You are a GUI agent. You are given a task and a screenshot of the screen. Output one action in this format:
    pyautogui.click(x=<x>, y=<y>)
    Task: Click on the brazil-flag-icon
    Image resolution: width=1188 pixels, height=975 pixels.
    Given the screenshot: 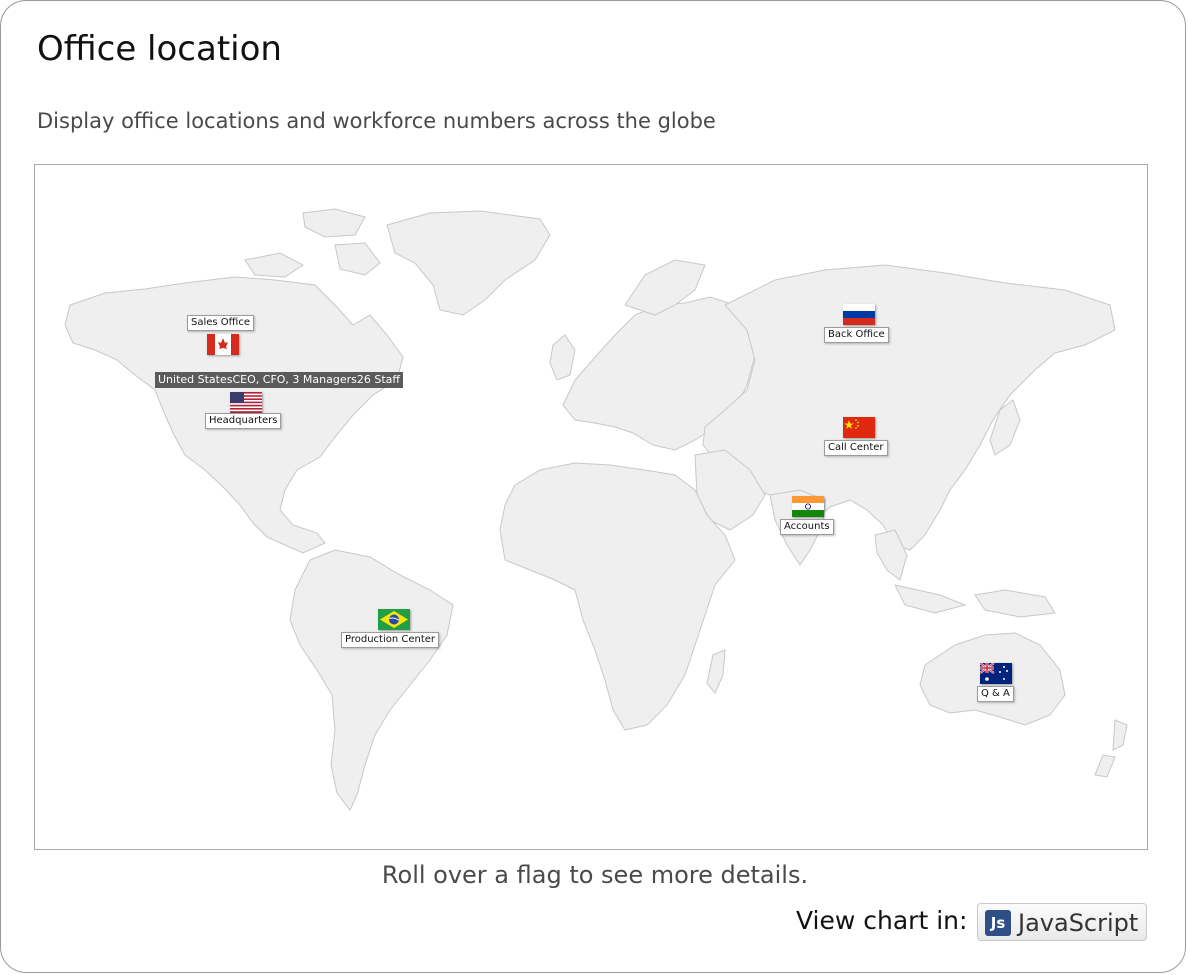 What is the action you would take?
    pyautogui.click(x=394, y=619)
    